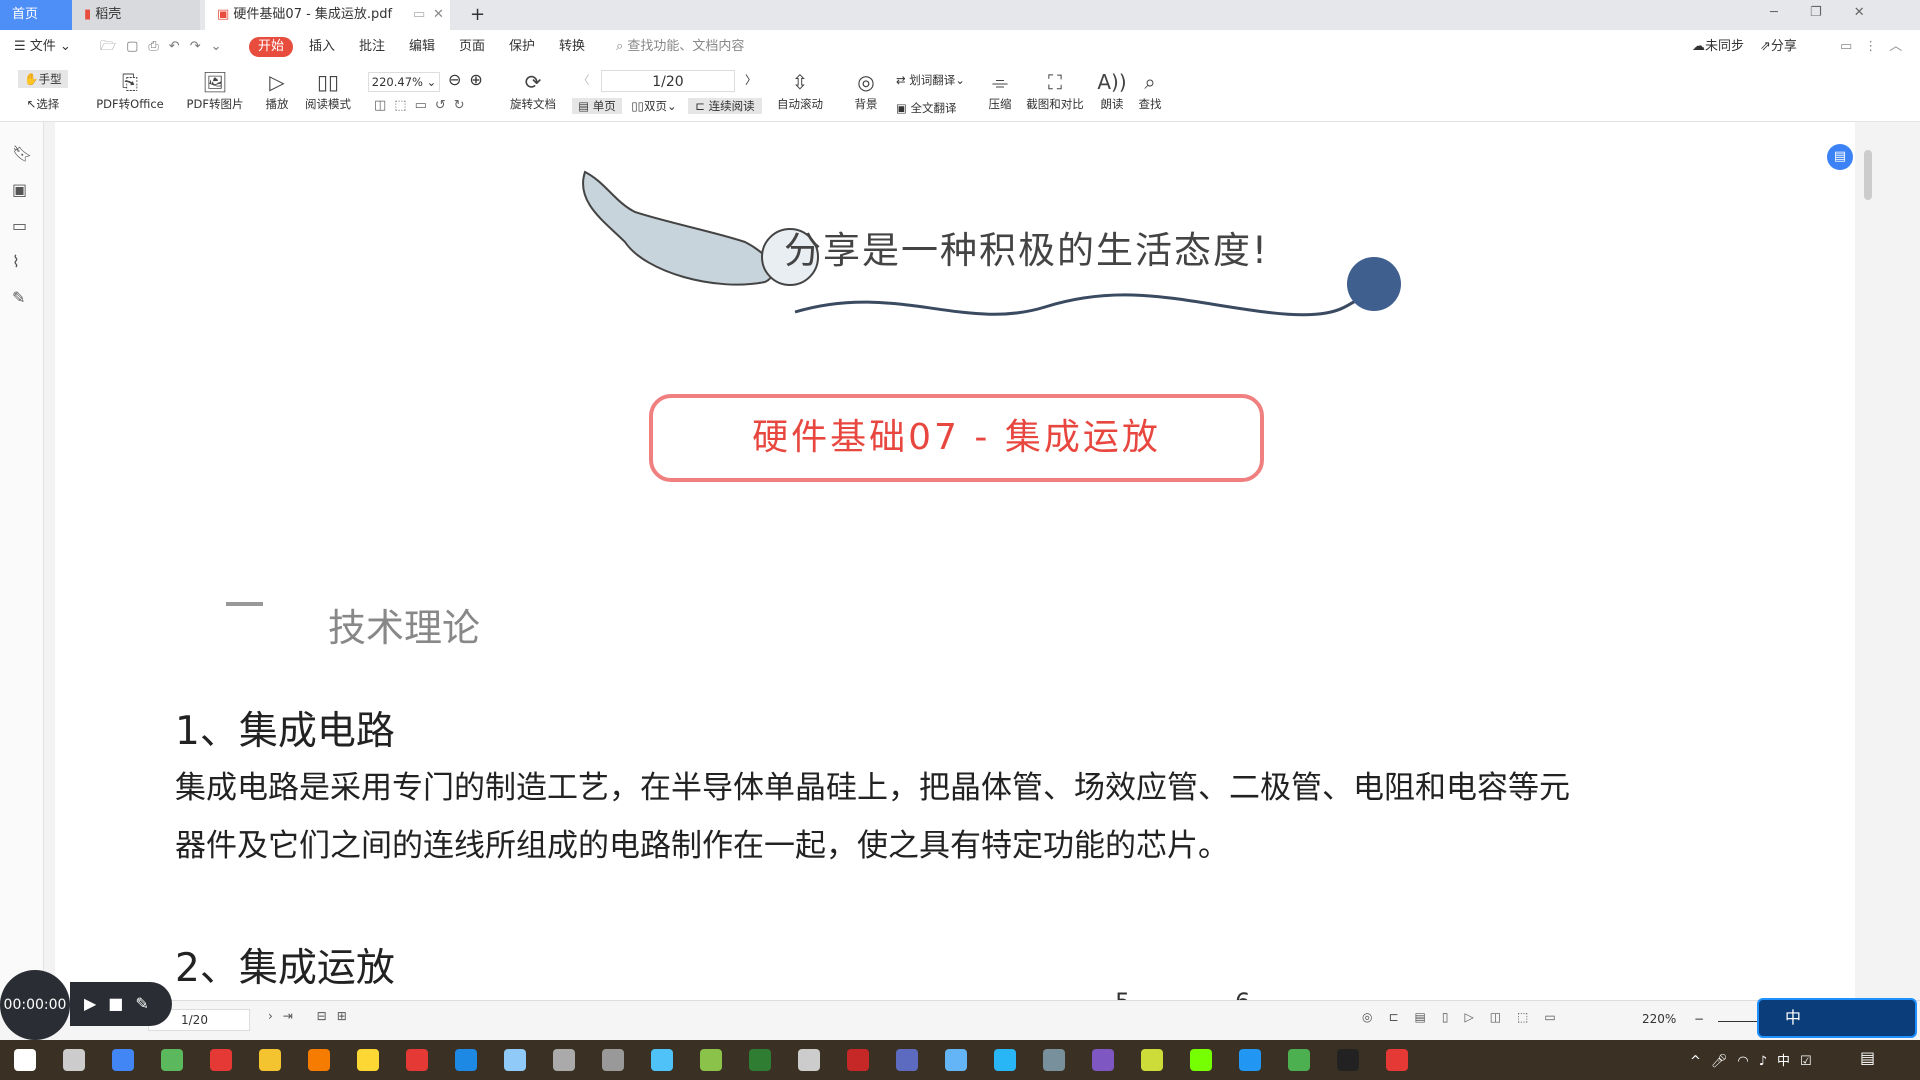  Describe the element at coordinates (215, 104) in the screenshot. I see `label: PDF转图片` at that location.